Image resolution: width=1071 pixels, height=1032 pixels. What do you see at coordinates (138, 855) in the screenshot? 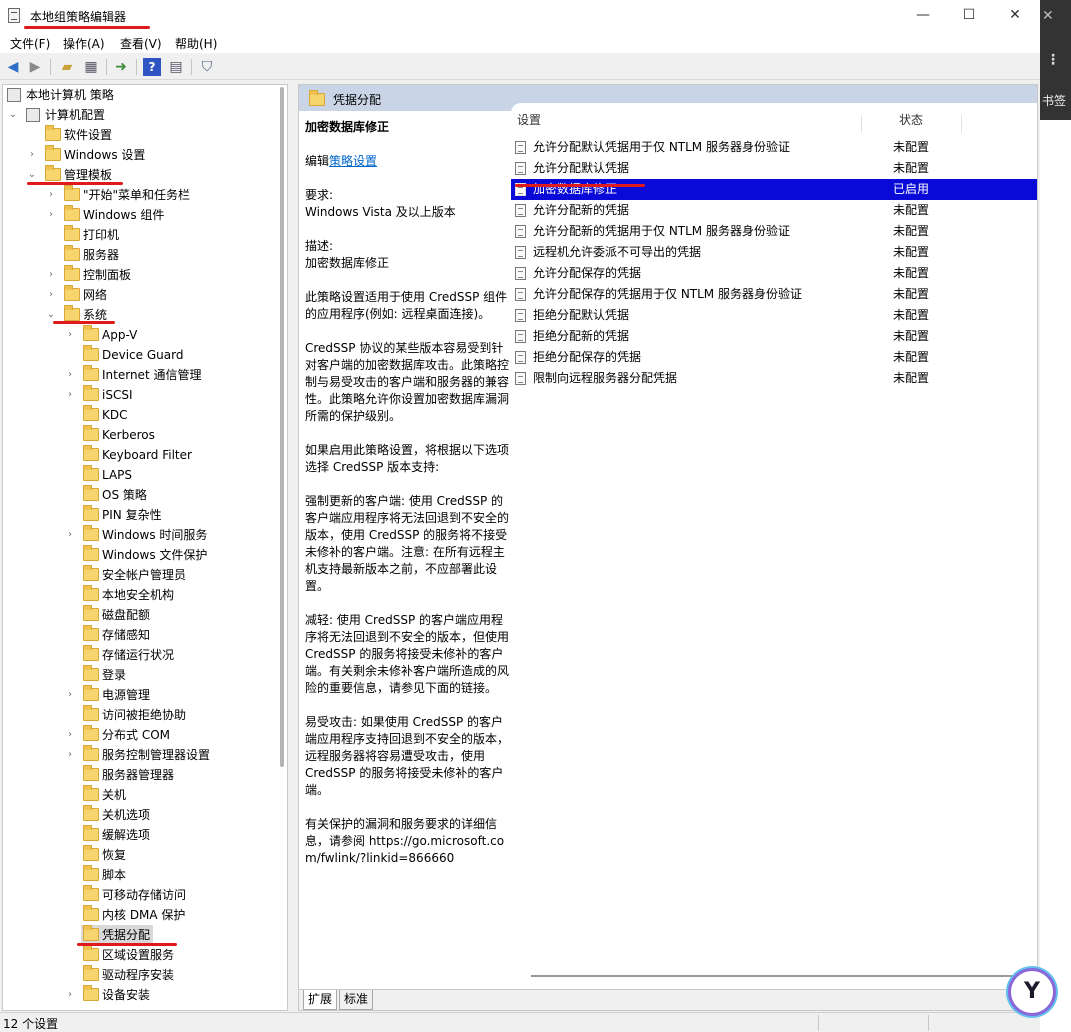
I see `tree-node-system-child: 恢复` at bounding box center [138, 855].